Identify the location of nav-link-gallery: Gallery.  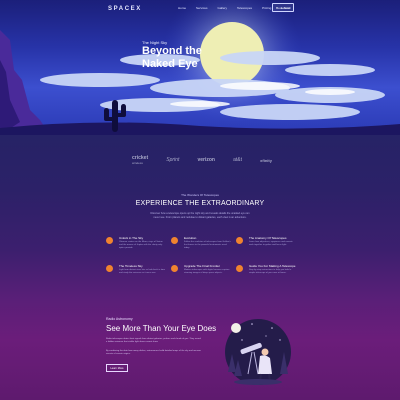
(223, 8).